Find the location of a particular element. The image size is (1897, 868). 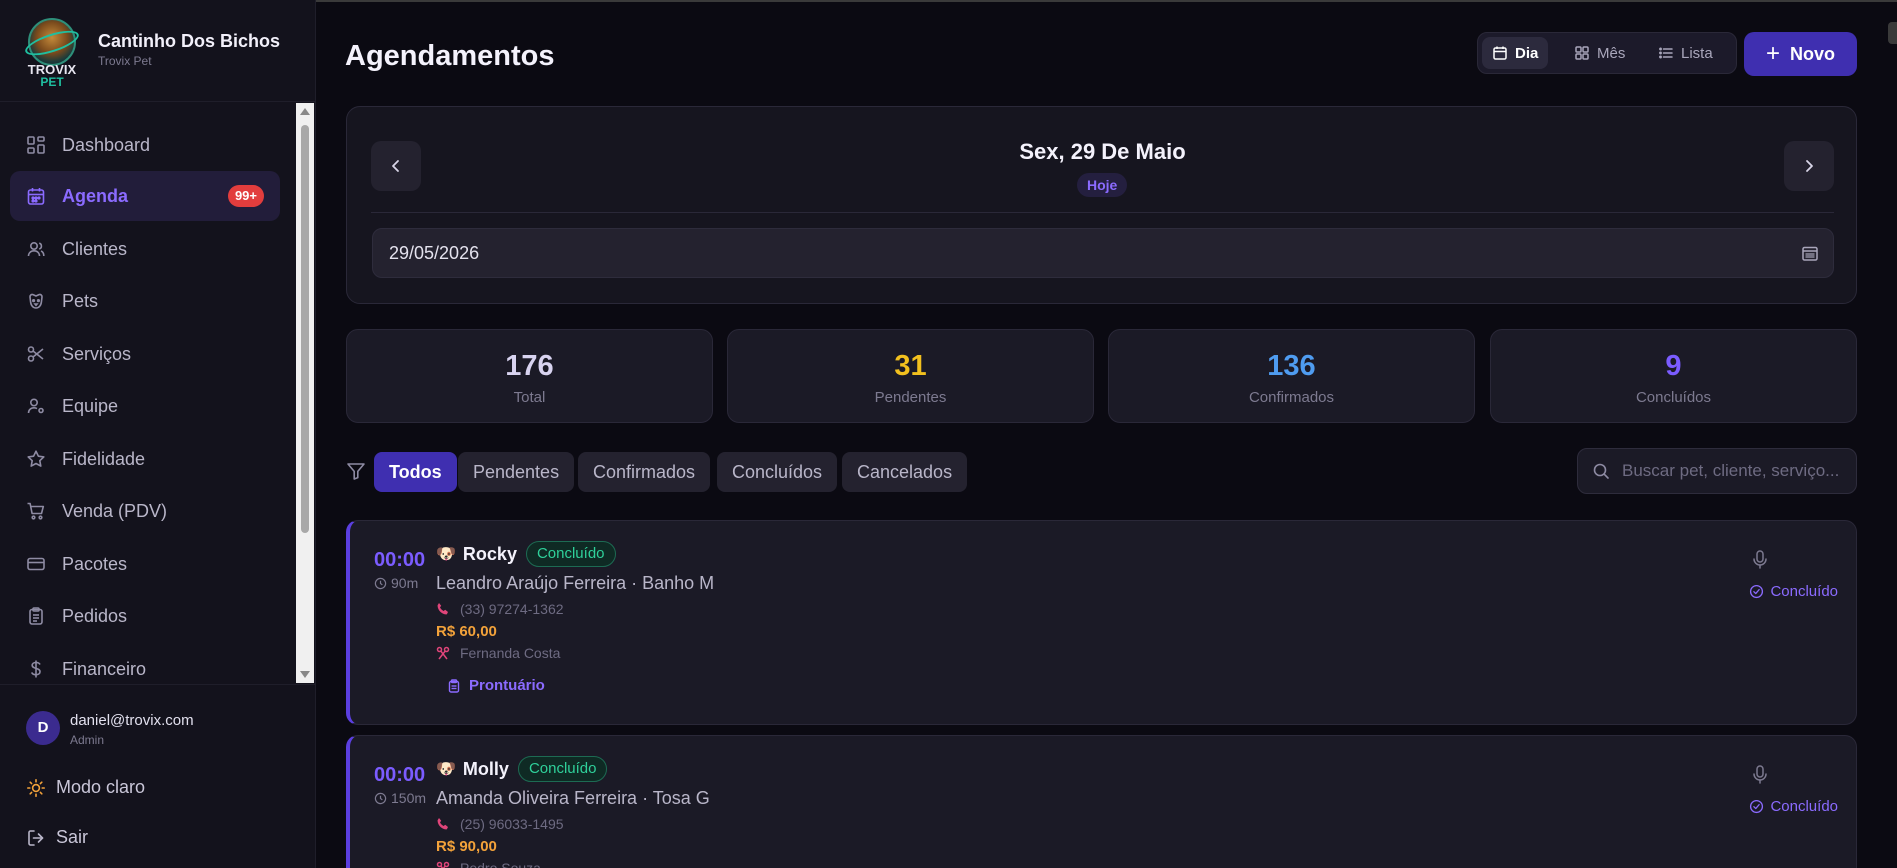

filter-chip-concluidos: Concluídos is located at coordinates (777, 472).